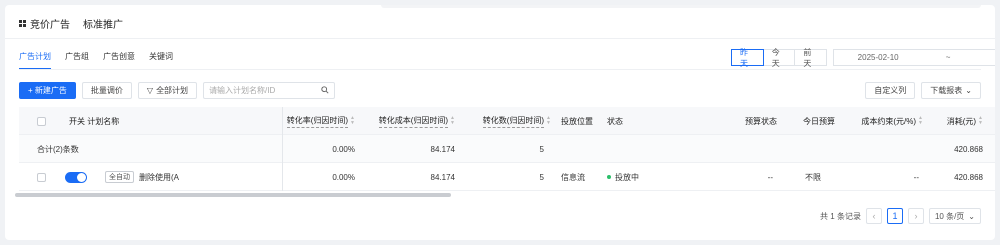 The image size is (1000, 245). I want to click on col-conversions: 转化数(归因时间) ▲ ▼, so click(508, 121).